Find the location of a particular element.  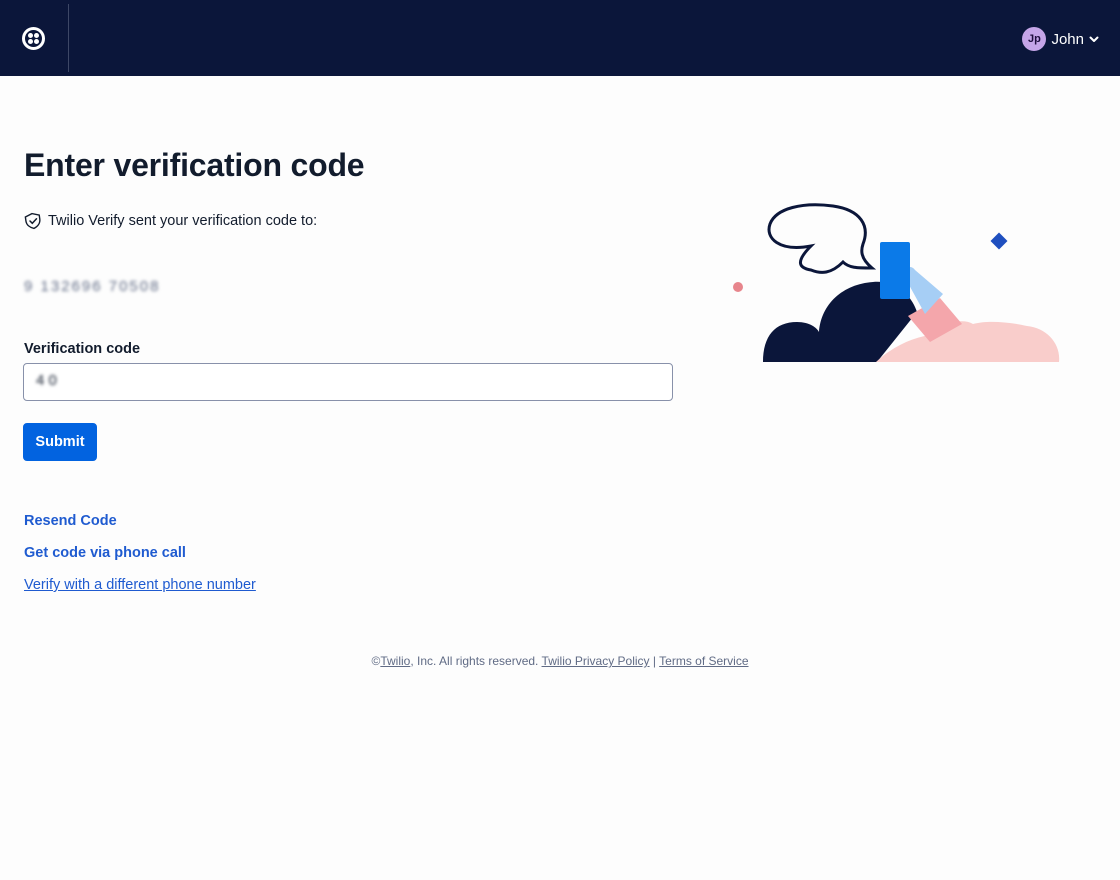

avatar: Jp is located at coordinates (1034, 39).